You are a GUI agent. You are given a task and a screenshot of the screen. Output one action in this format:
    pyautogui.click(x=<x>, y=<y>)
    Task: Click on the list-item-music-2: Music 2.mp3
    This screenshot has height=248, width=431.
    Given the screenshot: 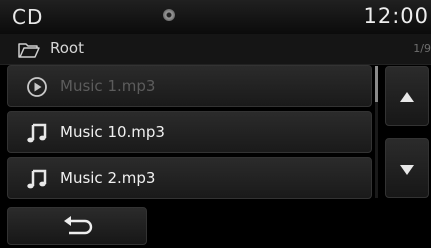 What is the action you would take?
    pyautogui.click(x=189, y=178)
    